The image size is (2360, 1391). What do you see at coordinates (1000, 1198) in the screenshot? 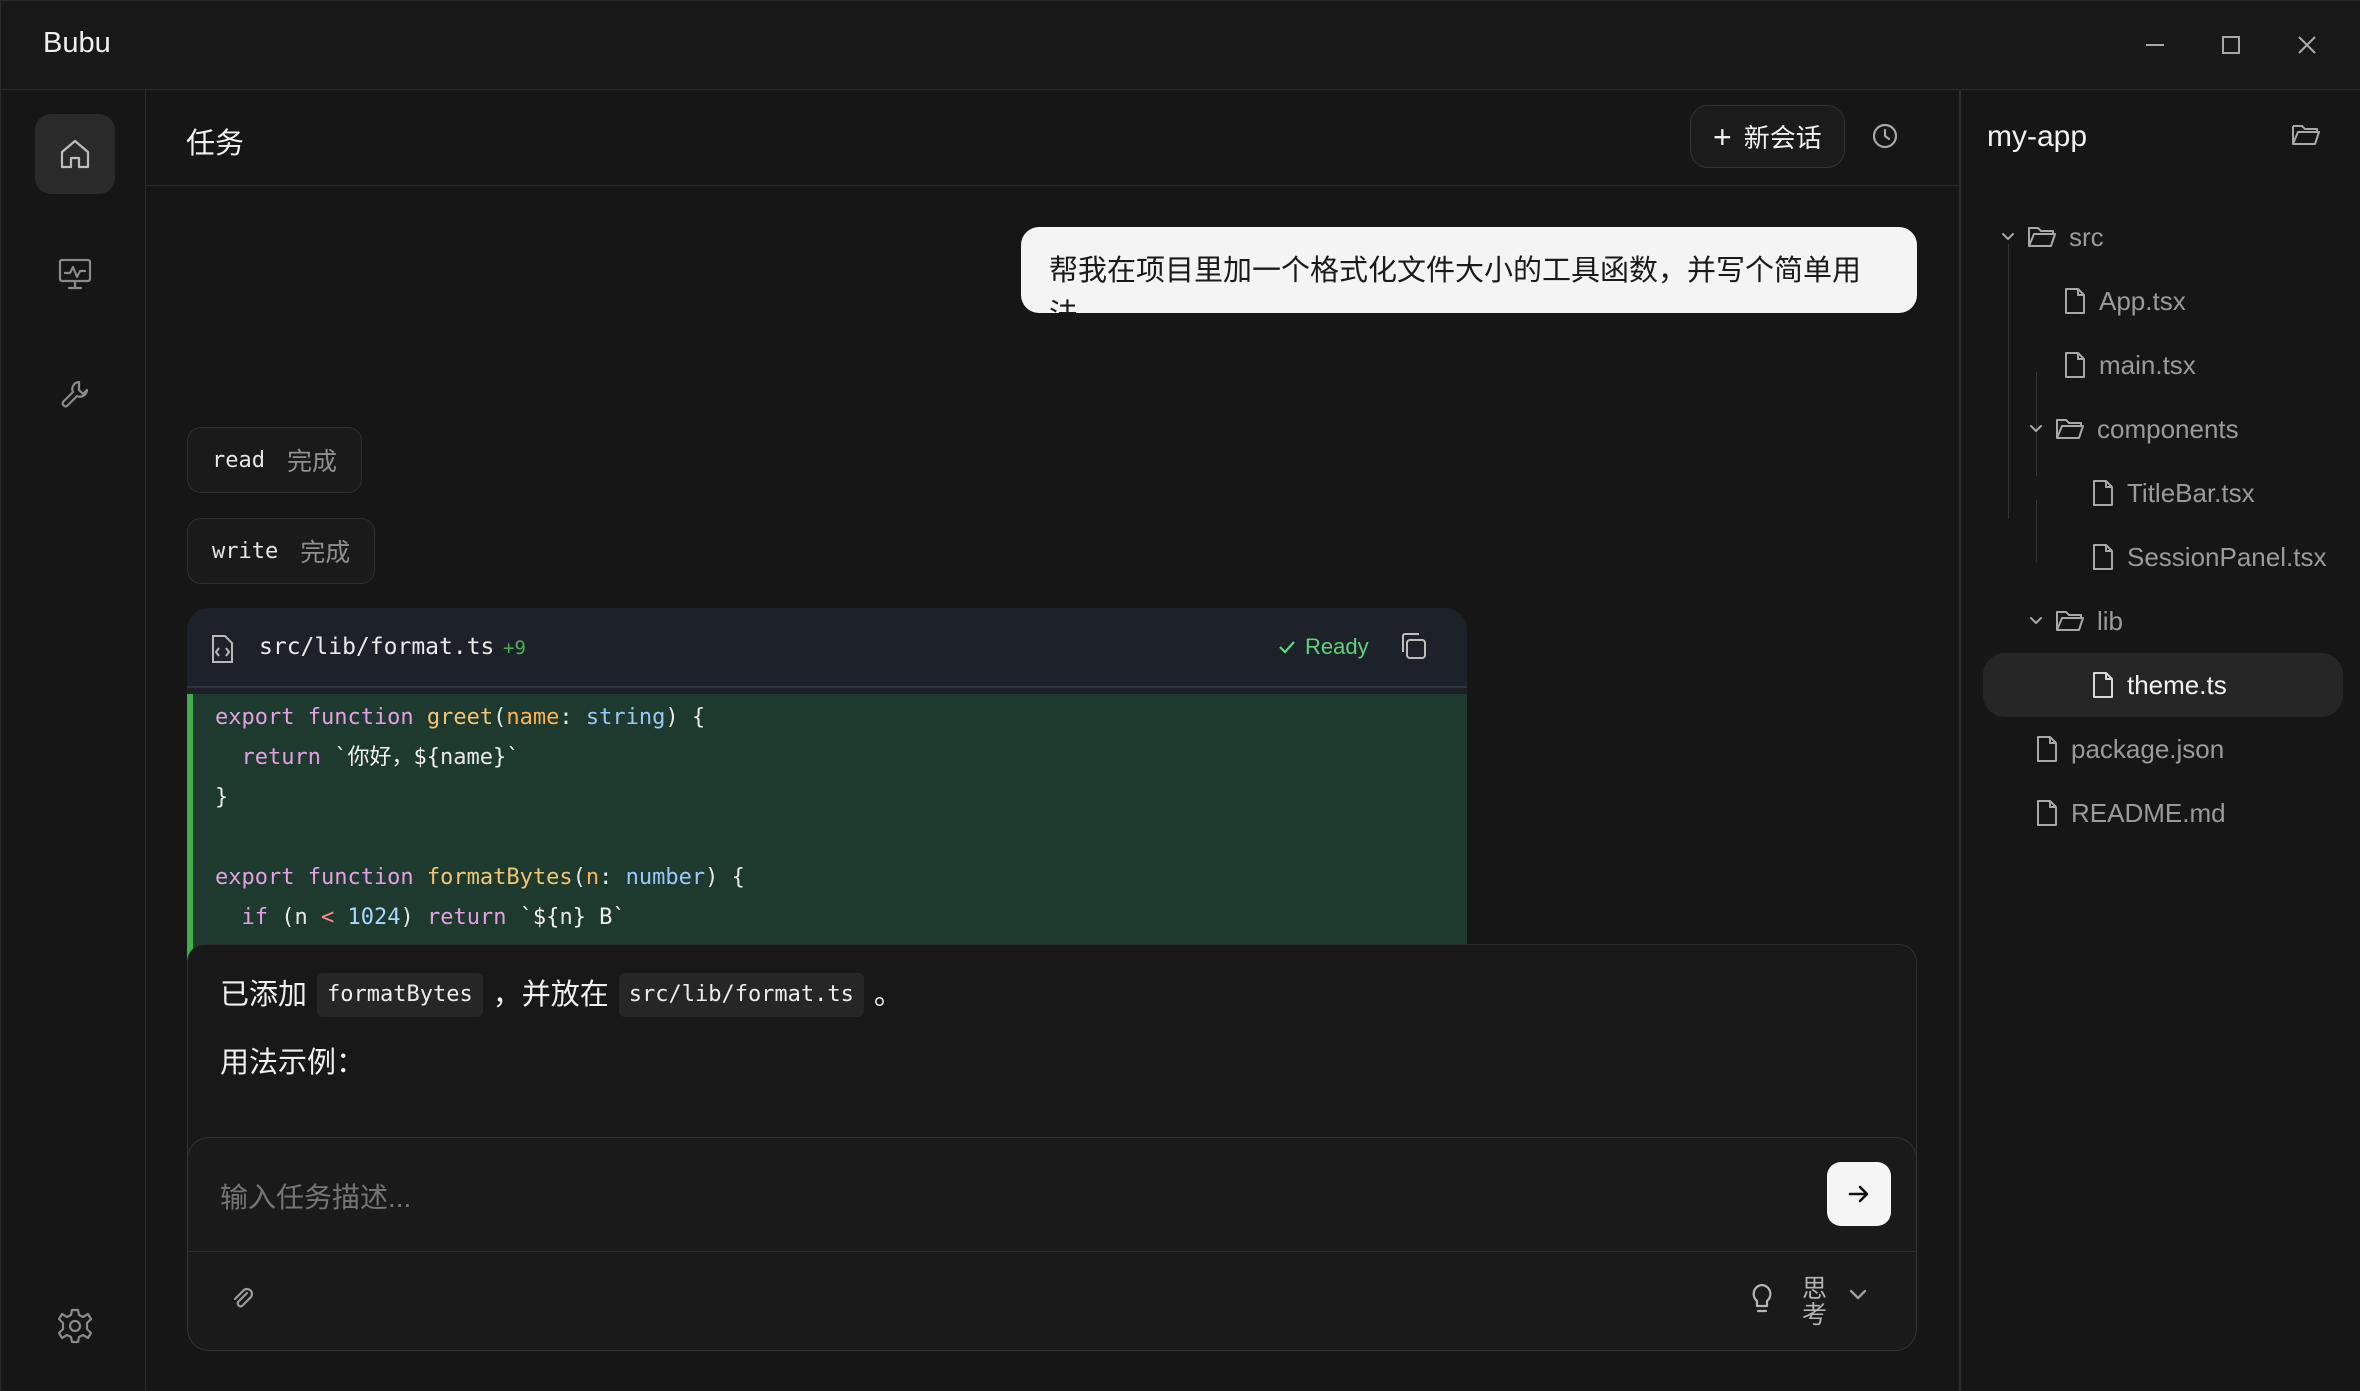
I see `task-input` at bounding box center [1000, 1198].